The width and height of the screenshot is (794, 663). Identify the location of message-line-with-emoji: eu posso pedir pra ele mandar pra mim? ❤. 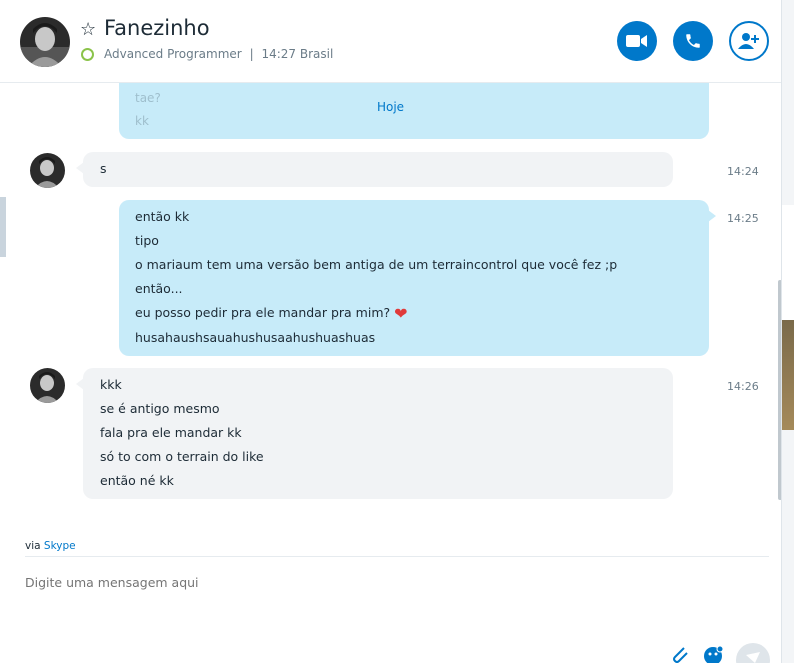
(414, 313).